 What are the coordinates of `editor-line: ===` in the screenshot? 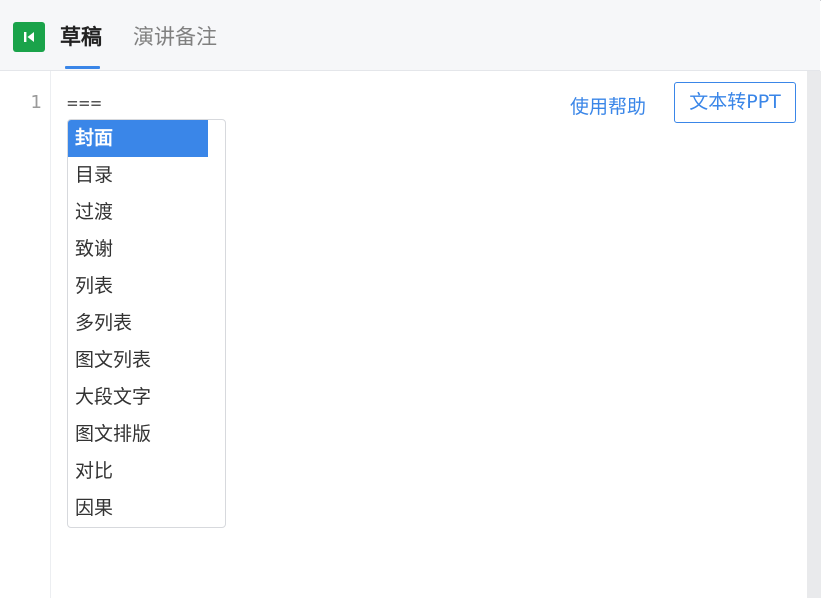 It's located at (85, 103).